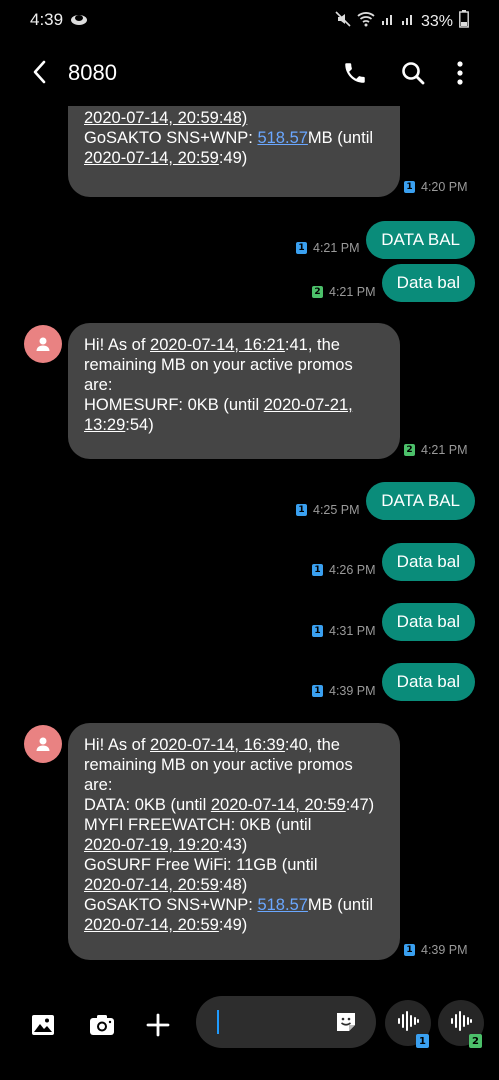  Describe the element at coordinates (355, 75) in the screenshot. I see `phone-icon` at that location.